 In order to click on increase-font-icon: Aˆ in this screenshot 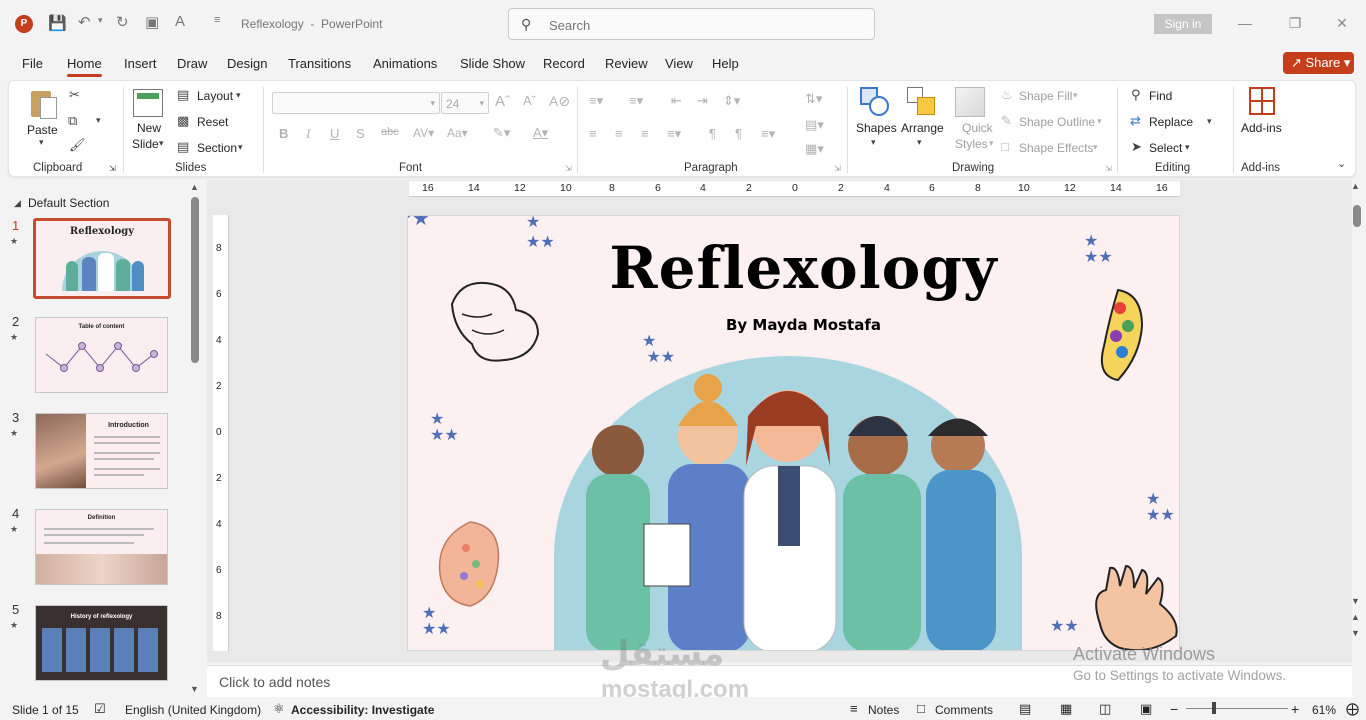, I will do `click(502, 101)`.